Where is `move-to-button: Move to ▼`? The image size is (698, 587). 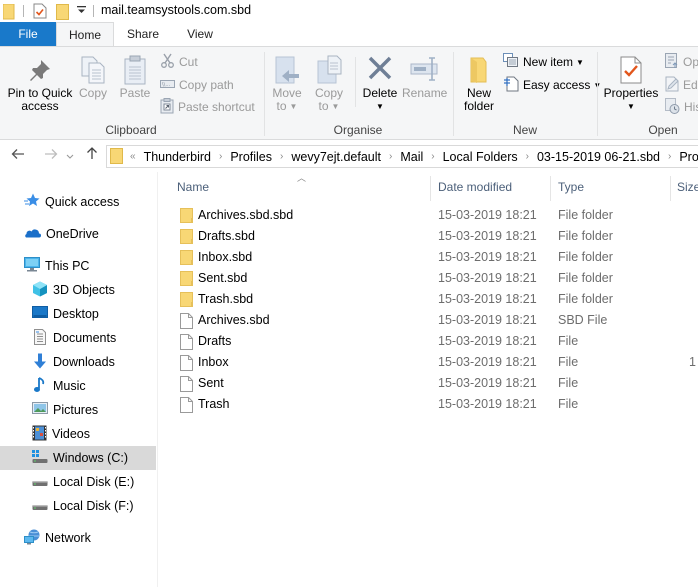
move-to-button: Move to ▼ is located at coordinates (287, 82).